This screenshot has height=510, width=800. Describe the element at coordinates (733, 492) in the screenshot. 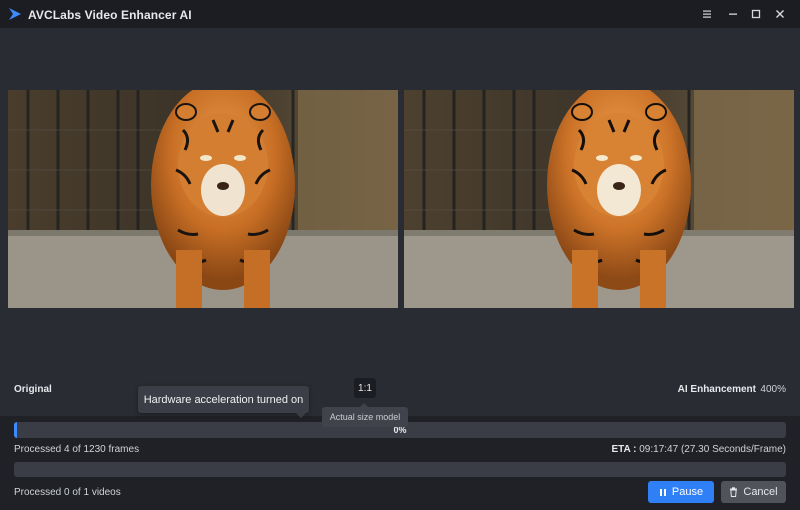

I see `trash-icon` at that location.